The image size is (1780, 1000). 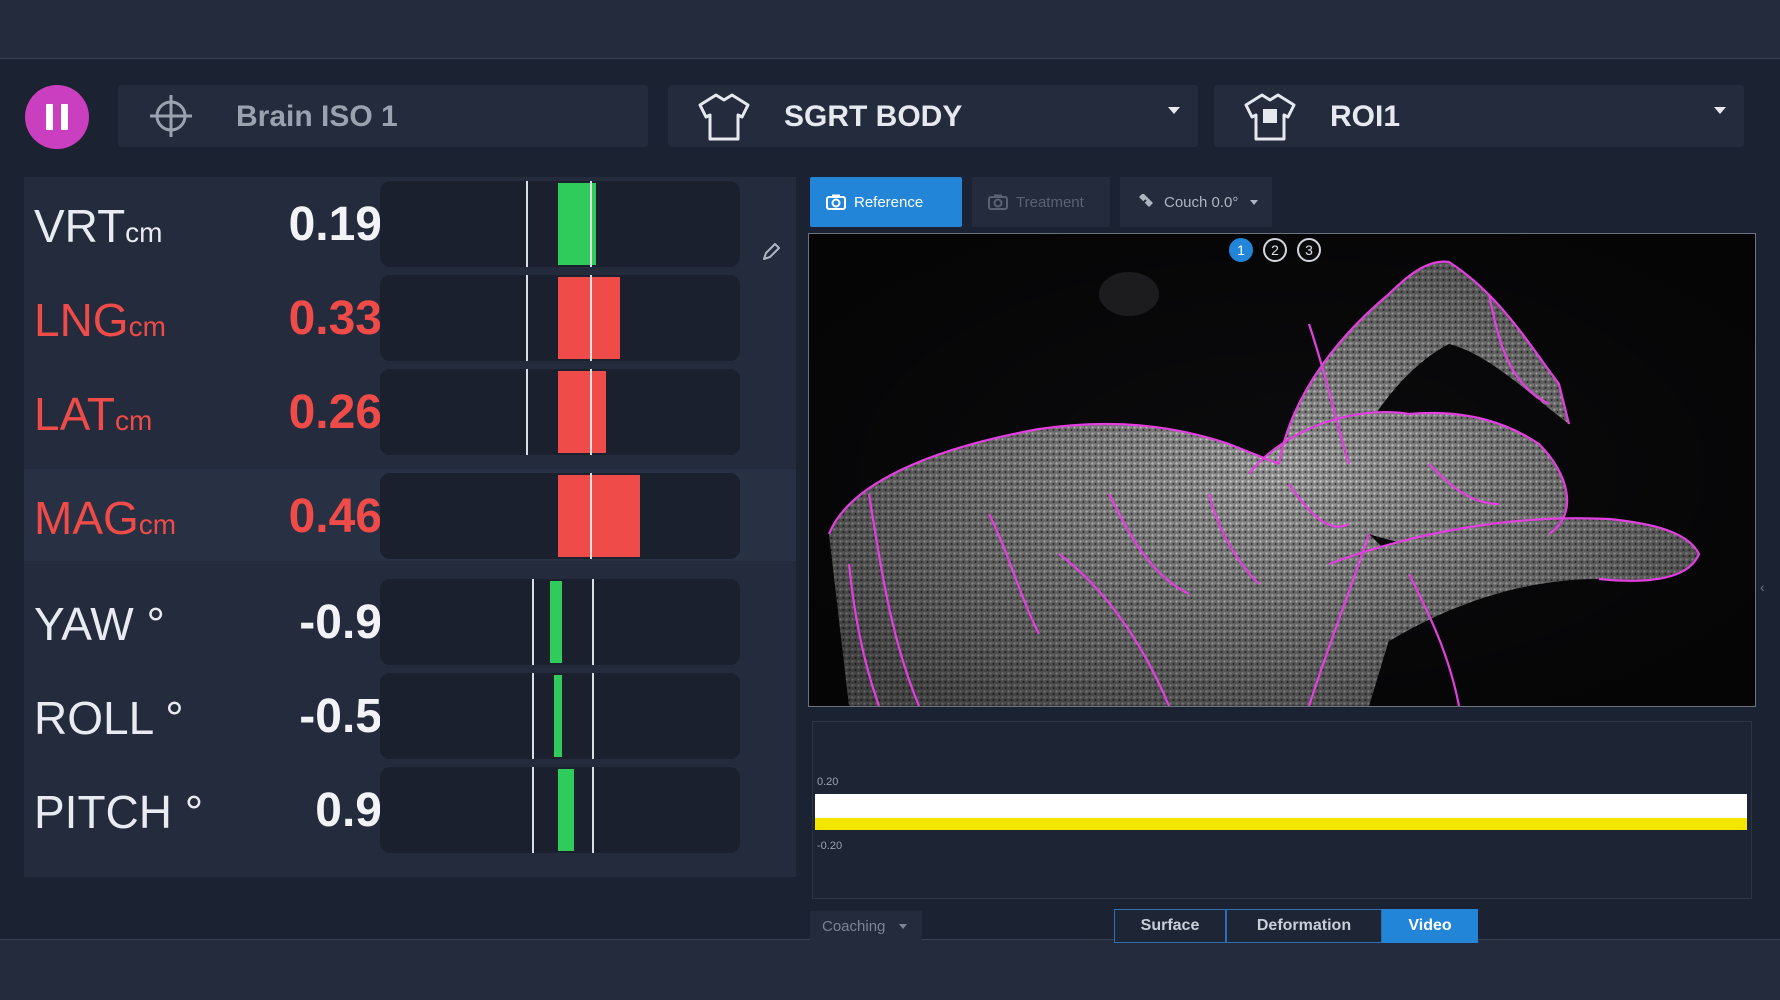 I want to click on metric-row-lng: LNGcm 0.33, so click(x=410, y=317).